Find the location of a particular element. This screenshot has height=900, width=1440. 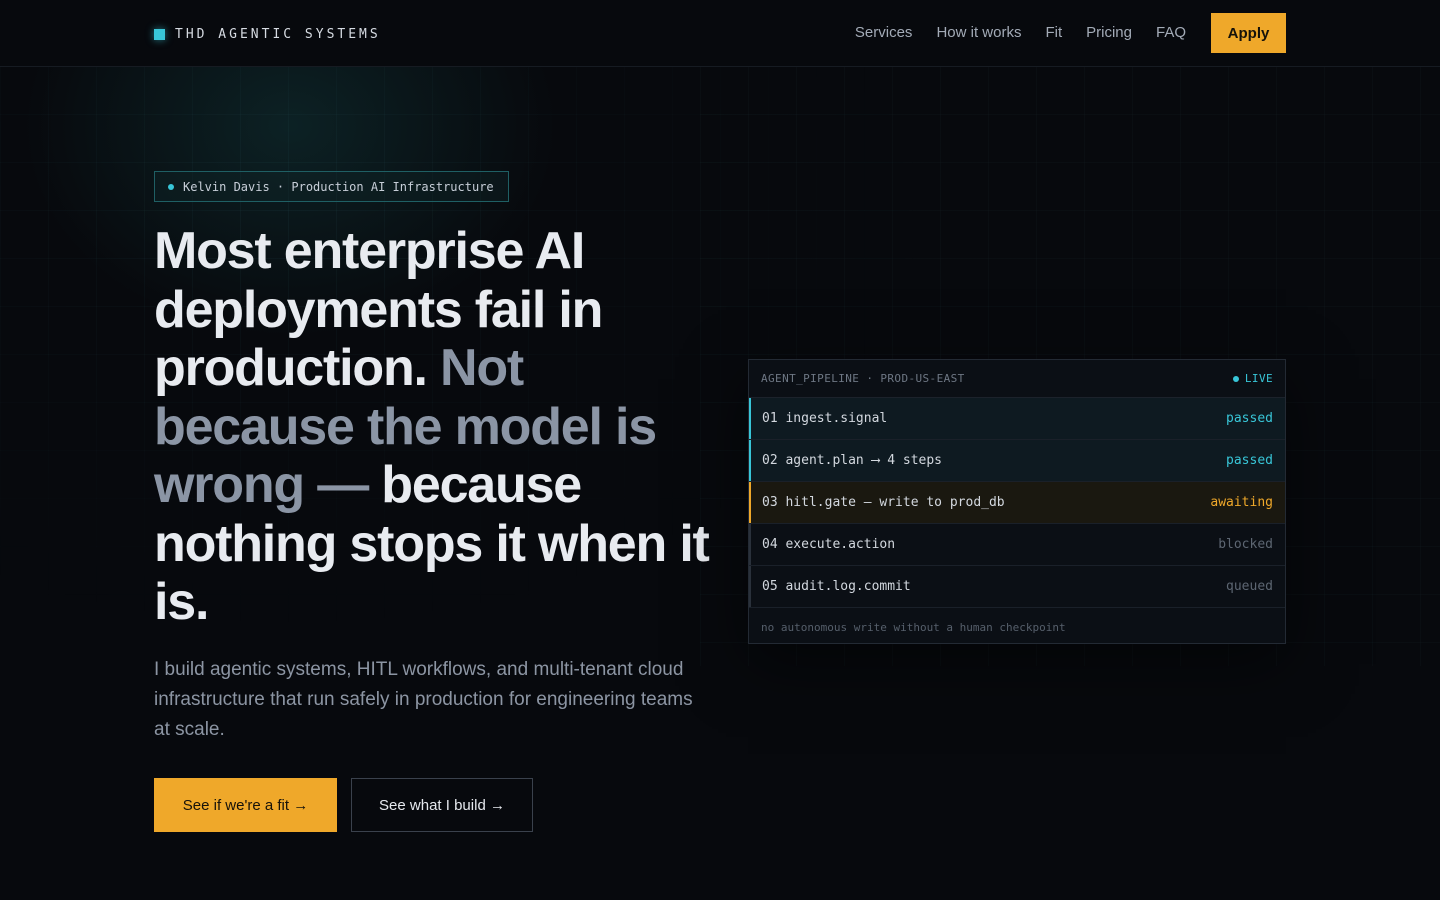

nav-link-faq: FAQ is located at coordinates (1171, 32).